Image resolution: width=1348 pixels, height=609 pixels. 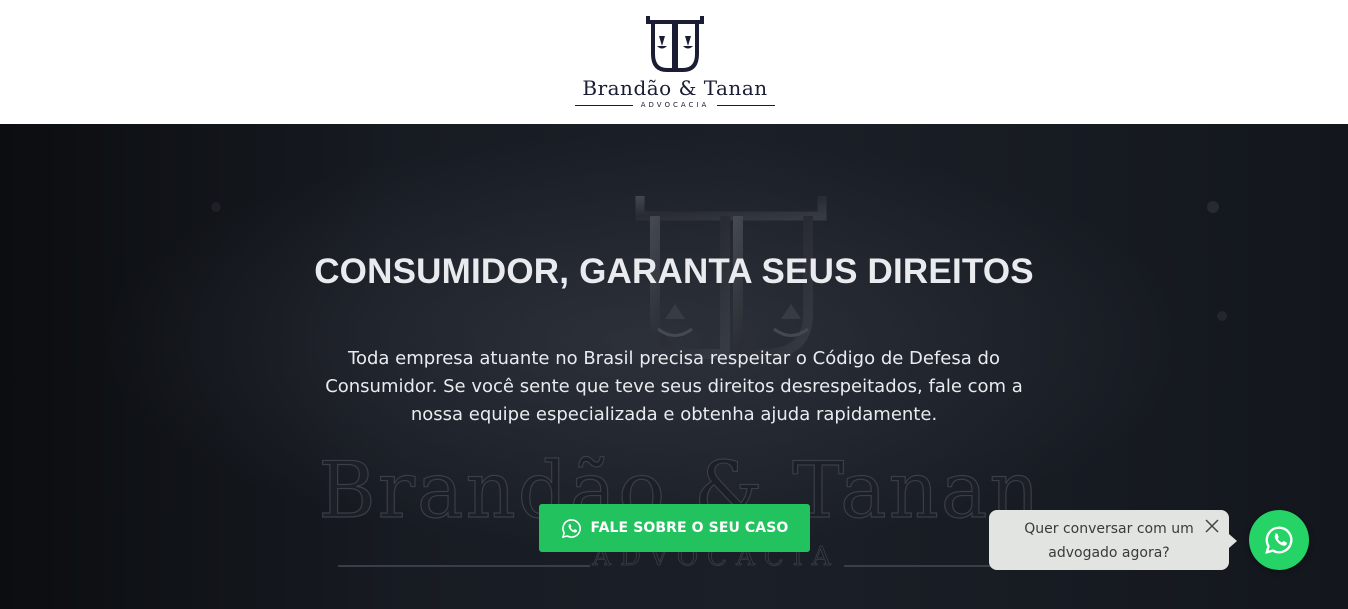 What do you see at coordinates (675, 44) in the screenshot?
I see `scales-logo-icon` at bounding box center [675, 44].